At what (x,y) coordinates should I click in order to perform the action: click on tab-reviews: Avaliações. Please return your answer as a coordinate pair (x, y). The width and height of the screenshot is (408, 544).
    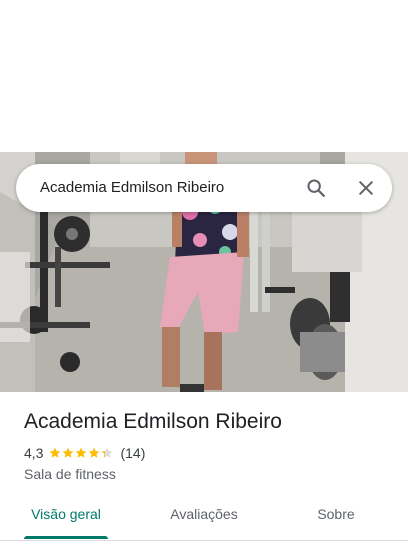
    Looking at the image, I should click on (204, 515).